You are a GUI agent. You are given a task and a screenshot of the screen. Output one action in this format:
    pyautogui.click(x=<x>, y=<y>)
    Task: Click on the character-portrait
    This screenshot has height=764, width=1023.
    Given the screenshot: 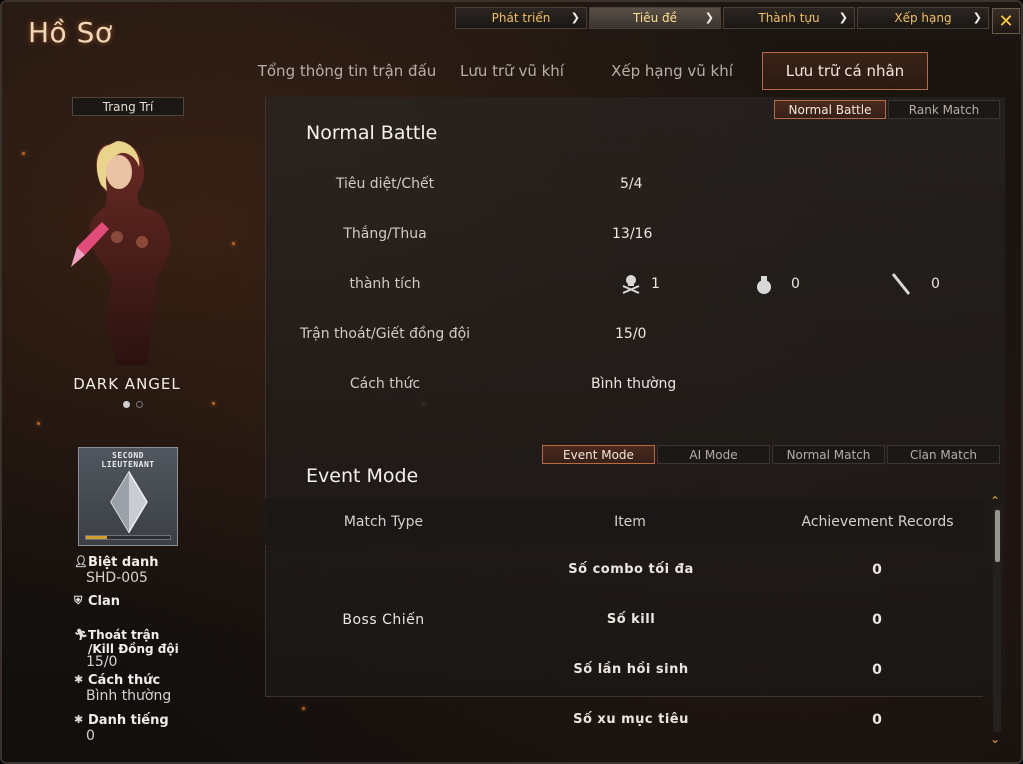 What is the action you would take?
    pyautogui.click(x=132, y=247)
    